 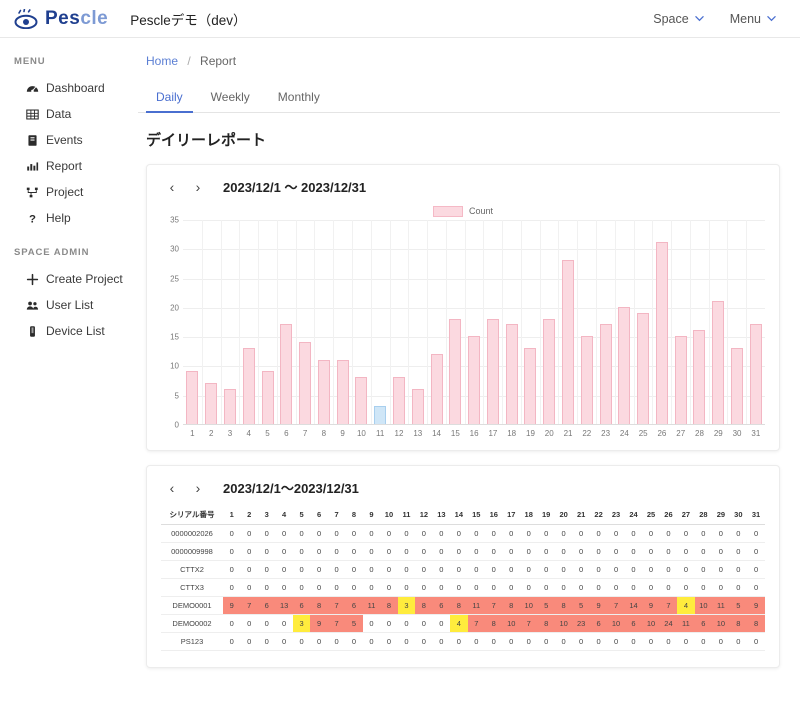 What do you see at coordinates (65, 140) in the screenshot?
I see `sidebar-item-events: Events` at bounding box center [65, 140].